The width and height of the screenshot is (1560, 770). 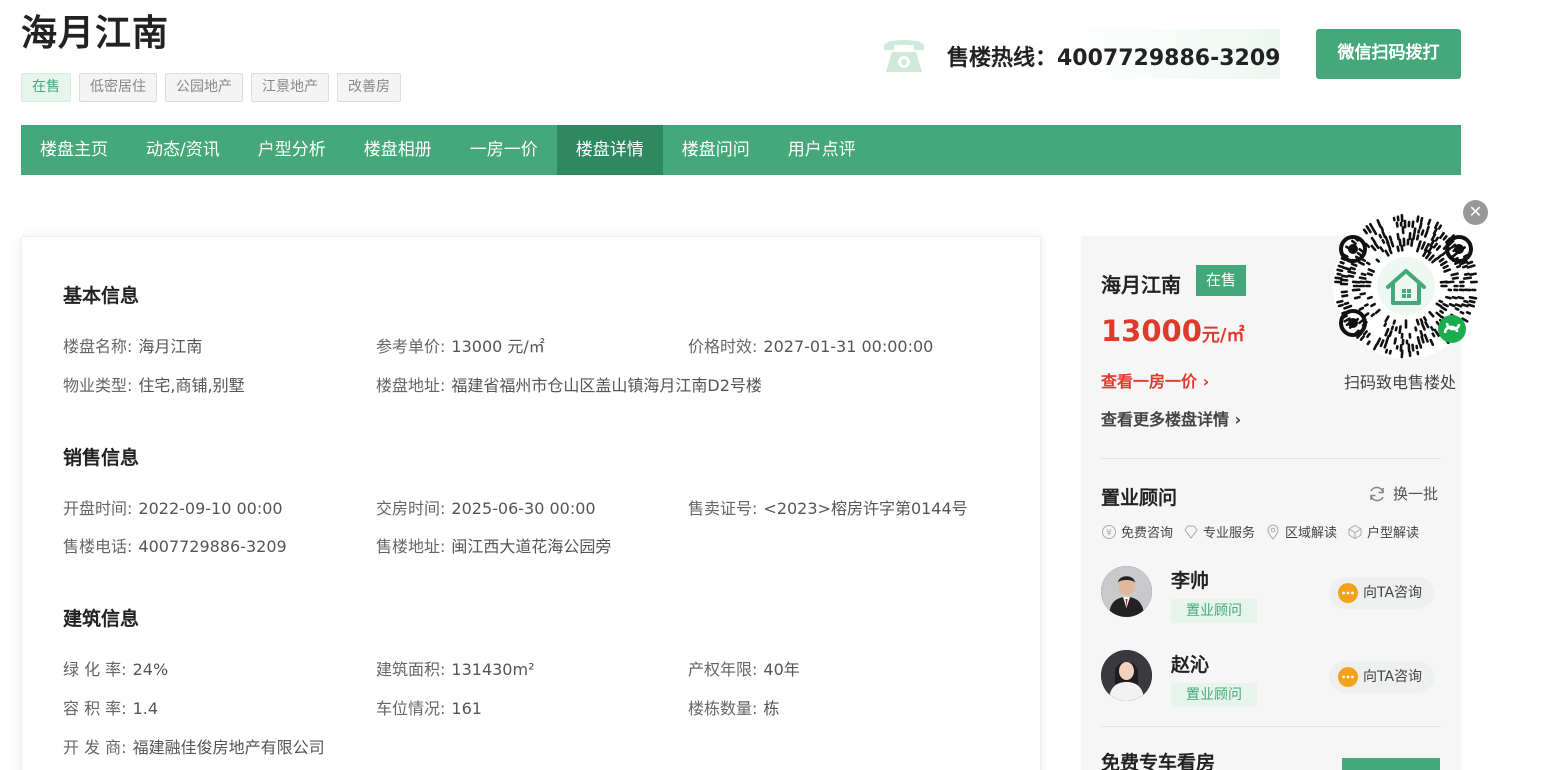 I want to click on info-cell: 绿 化 率: 24%, so click(x=115, y=668).